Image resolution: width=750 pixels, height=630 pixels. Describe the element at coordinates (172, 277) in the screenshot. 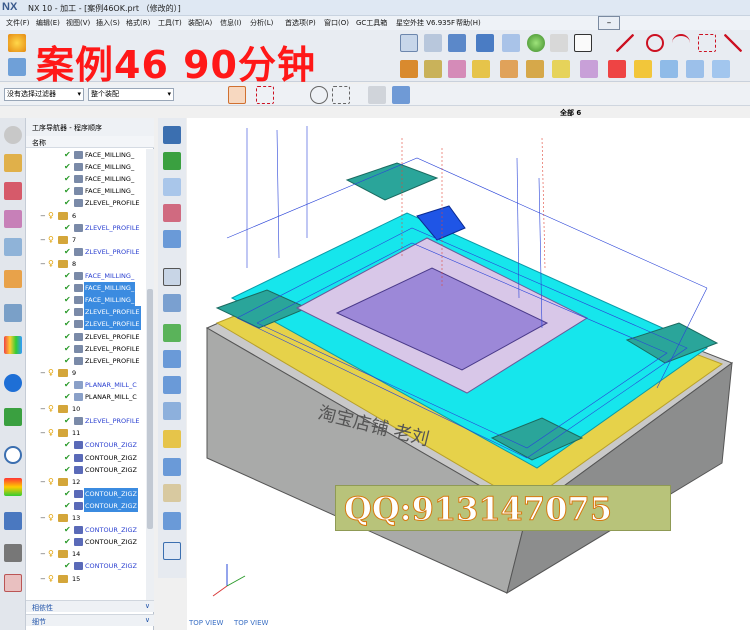

I see `gear-icon` at that location.